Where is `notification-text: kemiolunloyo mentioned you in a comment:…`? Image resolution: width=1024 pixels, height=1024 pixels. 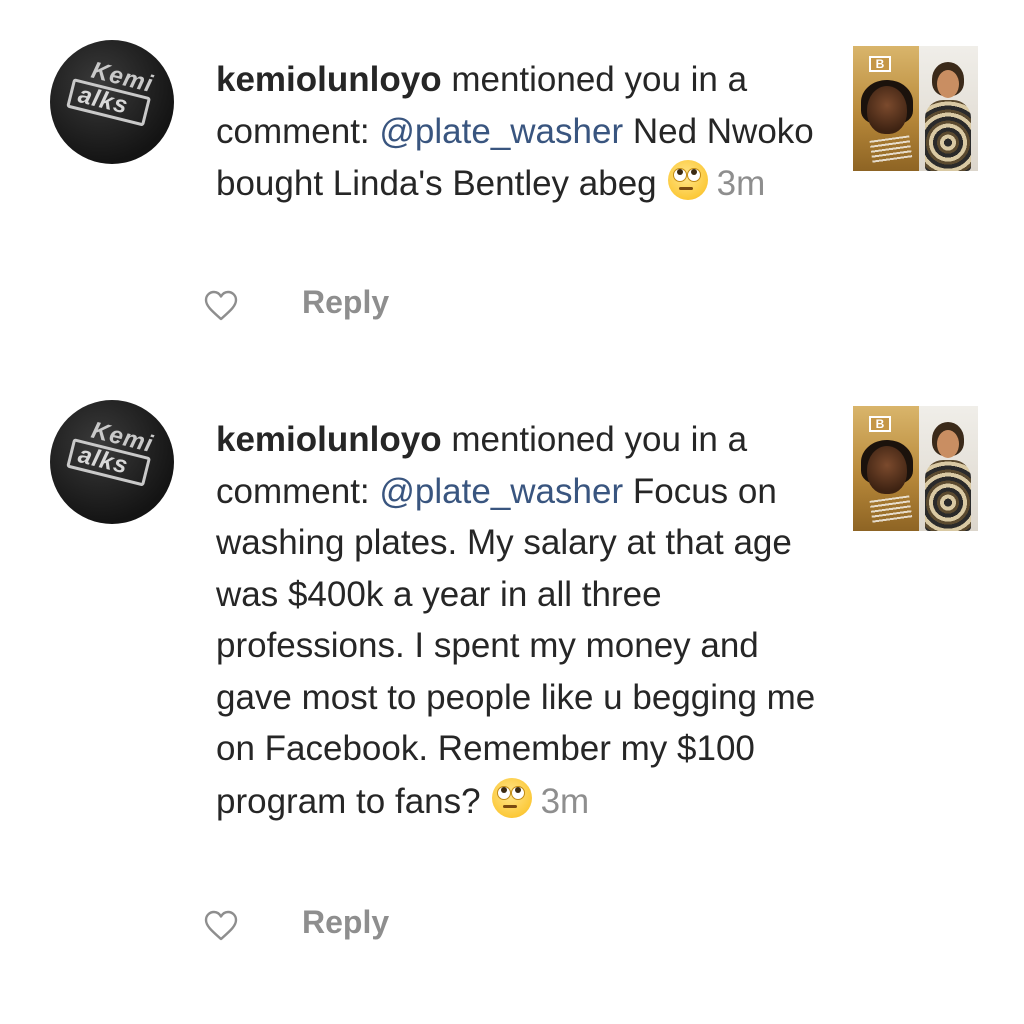 notification-text: kemiolunloyo mentioned you in a comment:… is located at coordinates (516, 132).